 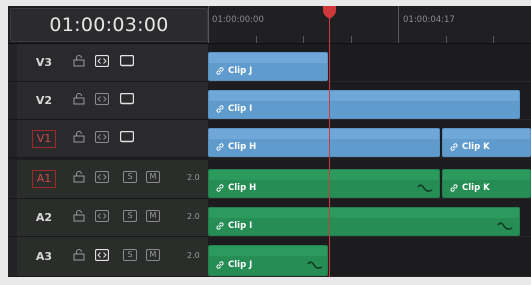 I want to click on track-name: V2, so click(x=44, y=101).